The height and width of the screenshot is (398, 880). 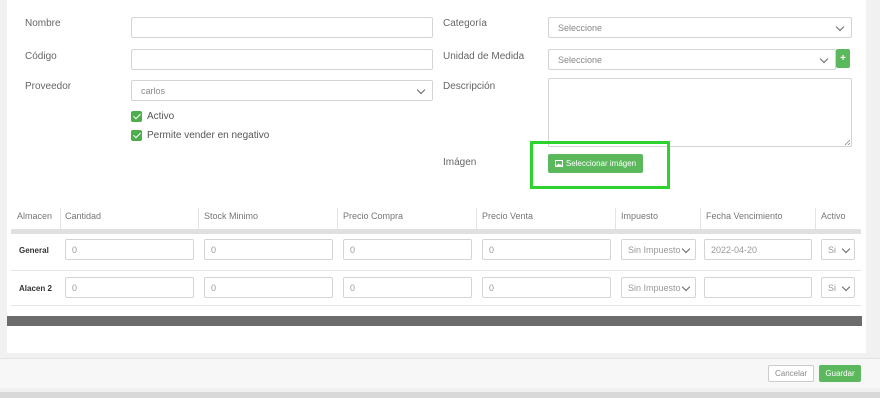 I want to click on negativo-label: Permite vender en negativo, so click(x=208, y=135).